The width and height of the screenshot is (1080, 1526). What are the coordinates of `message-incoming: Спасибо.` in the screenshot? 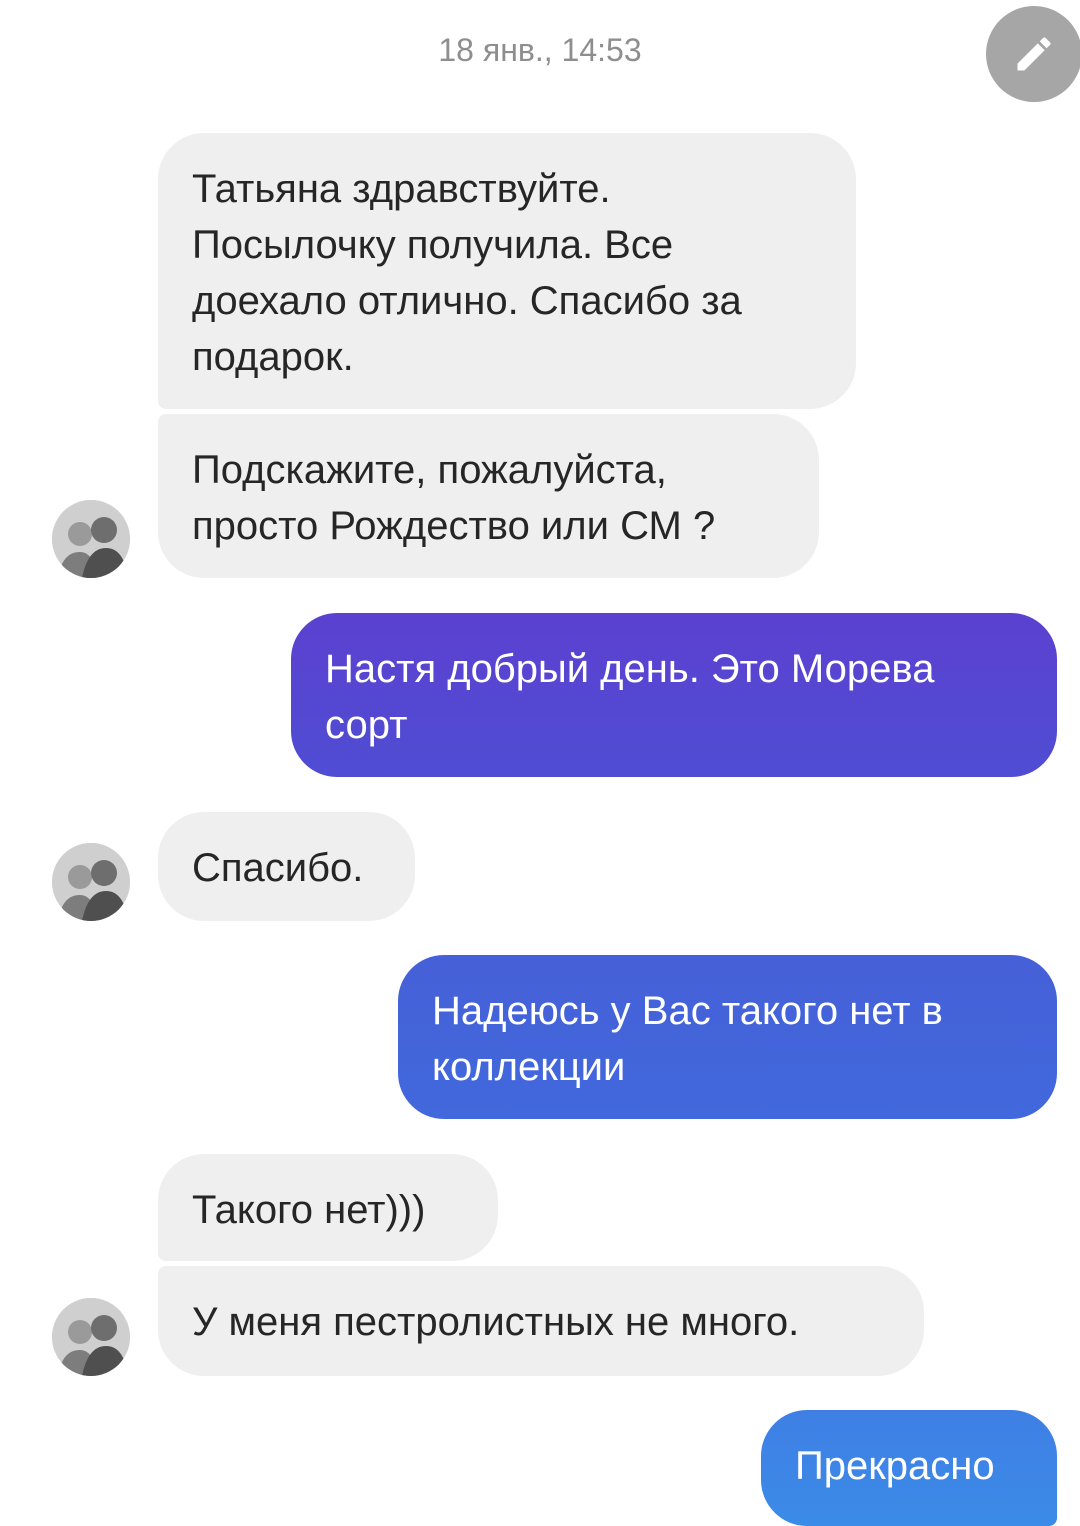 It's located at (286, 866).